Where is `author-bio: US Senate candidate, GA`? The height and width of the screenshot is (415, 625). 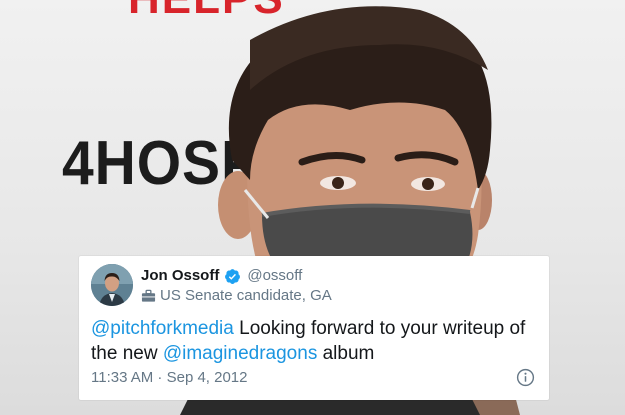 author-bio: US Senate candidate, GA is located at coordinates (236, 296).